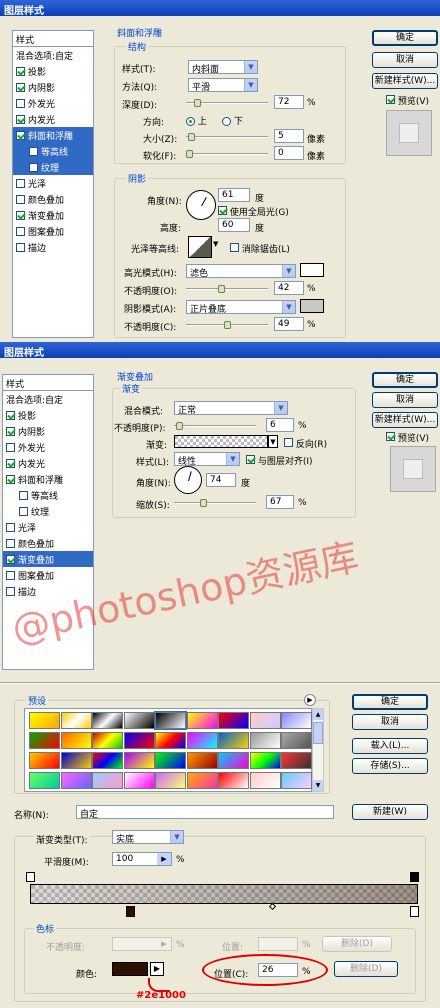 Image resolution: width=440 pixels, height=1008 pixels. Describe the element at coordinates (130, 969) in the screenshot. I see `stop-color-swatch` at that location.